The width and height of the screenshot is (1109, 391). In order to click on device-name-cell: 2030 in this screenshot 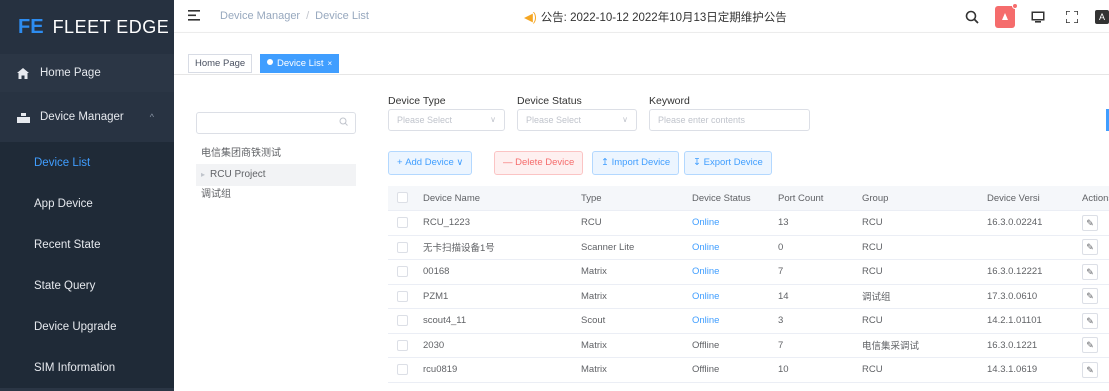, I will do `click(434, 345)`.